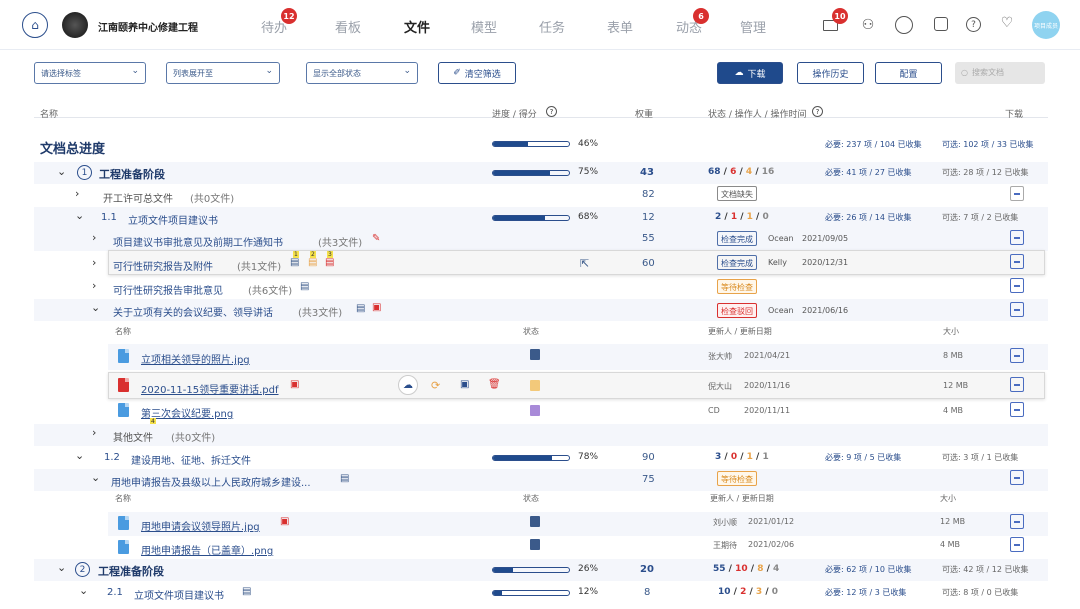  I want to click on status-tag: 文档缺失, so click(737, 193).